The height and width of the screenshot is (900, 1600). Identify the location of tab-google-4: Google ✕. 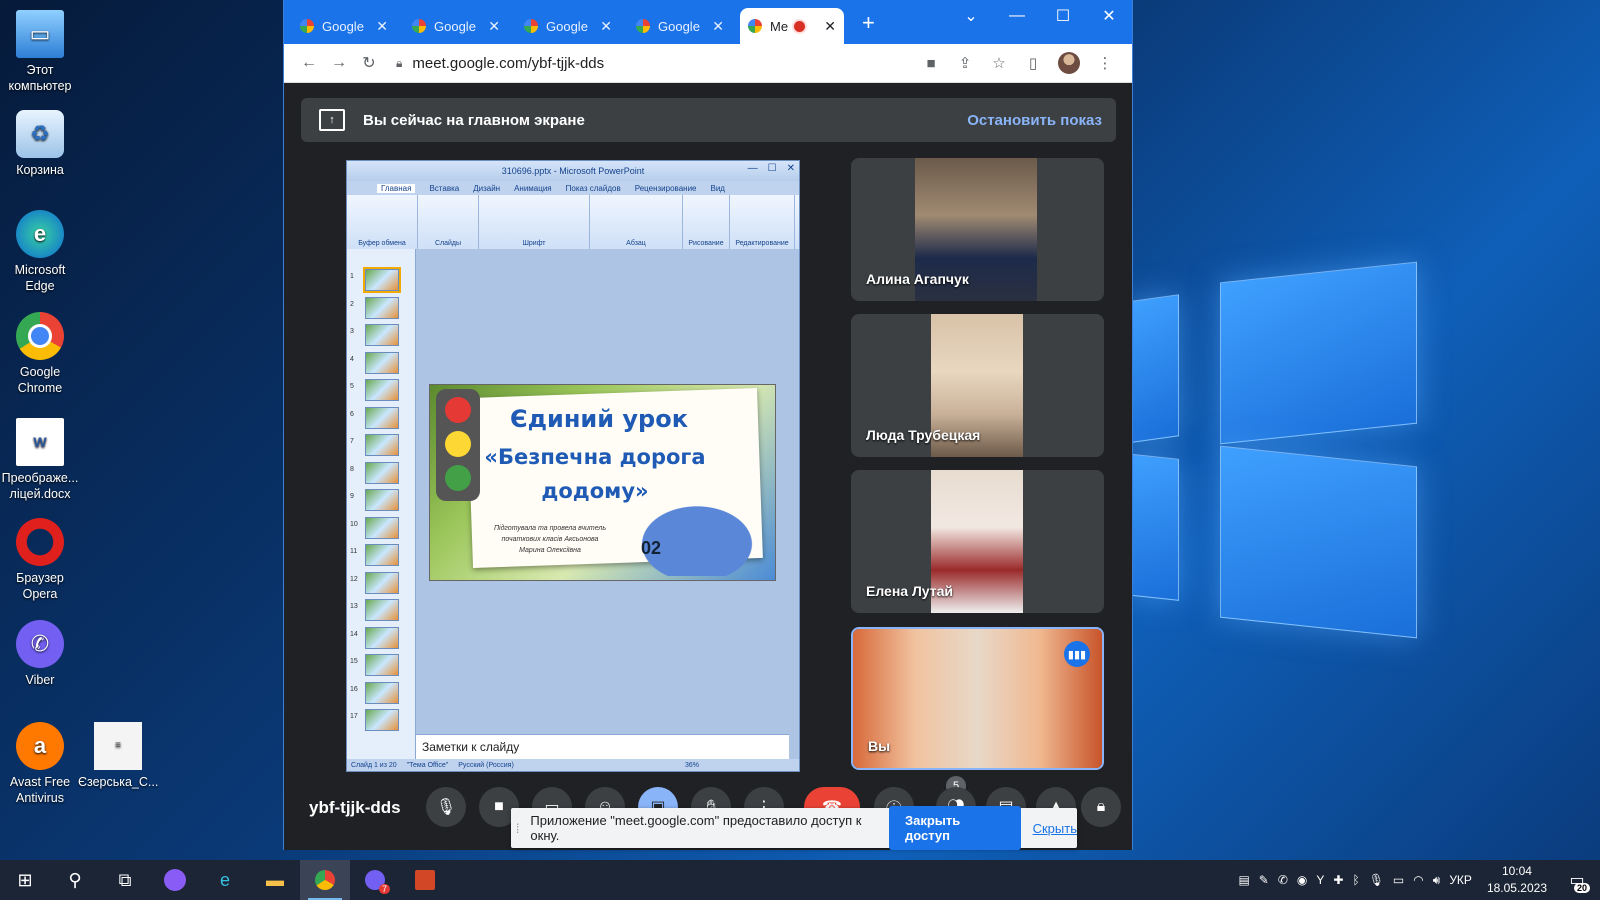
(680, 26).